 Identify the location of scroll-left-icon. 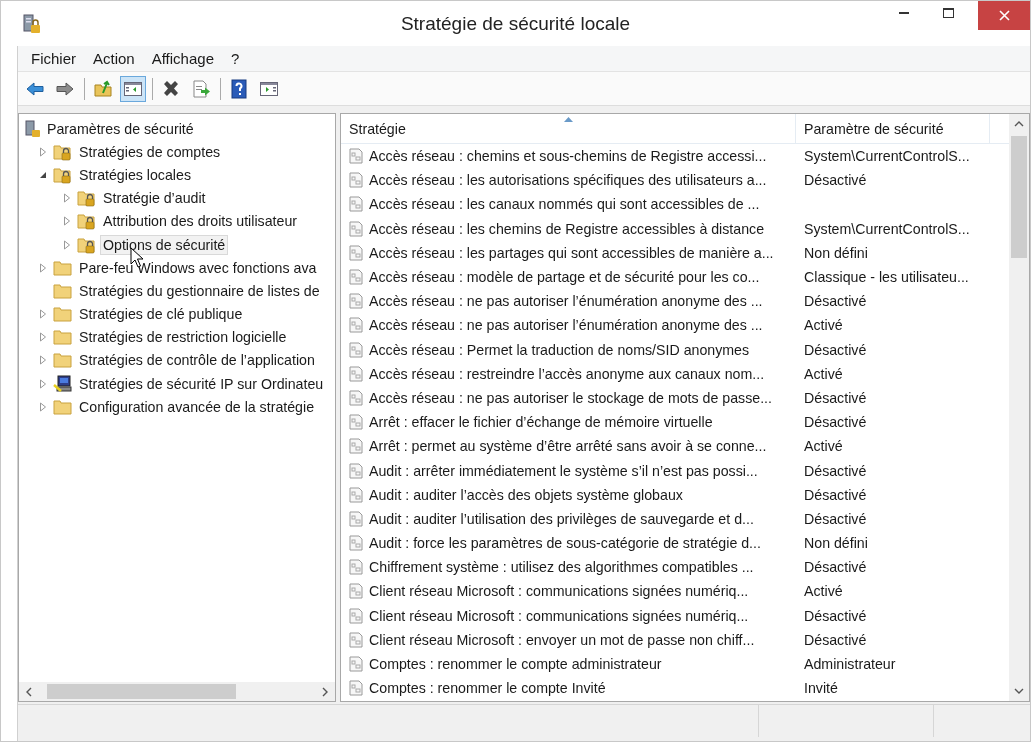
(29, 691).